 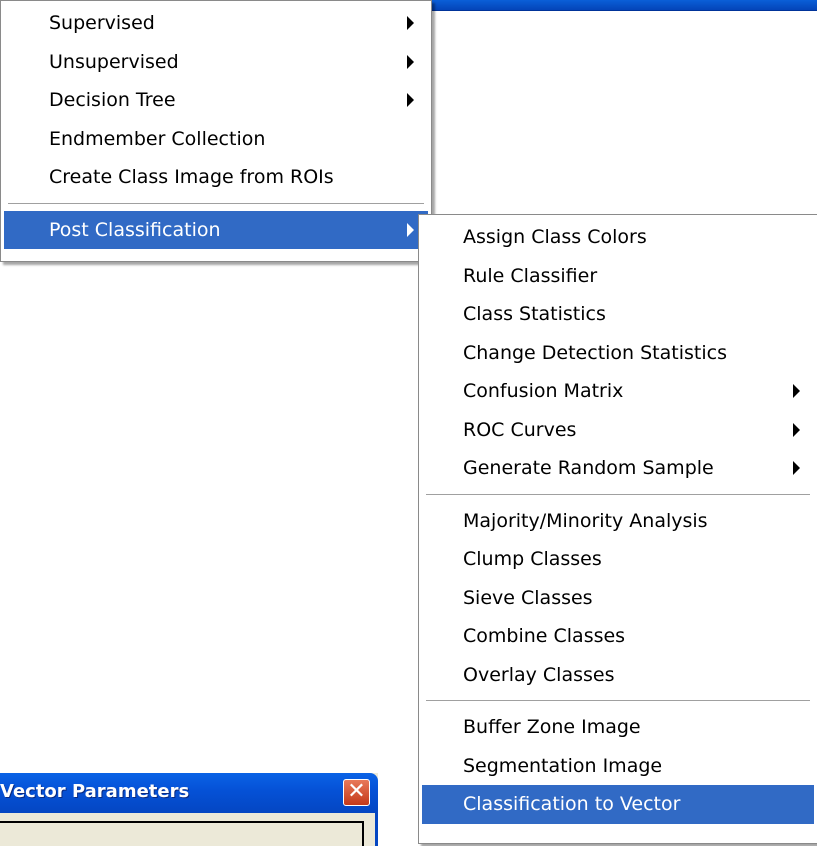 I want to click on menu-item-sieve-classes: Sieve Classes, so click(x=618, y=598).